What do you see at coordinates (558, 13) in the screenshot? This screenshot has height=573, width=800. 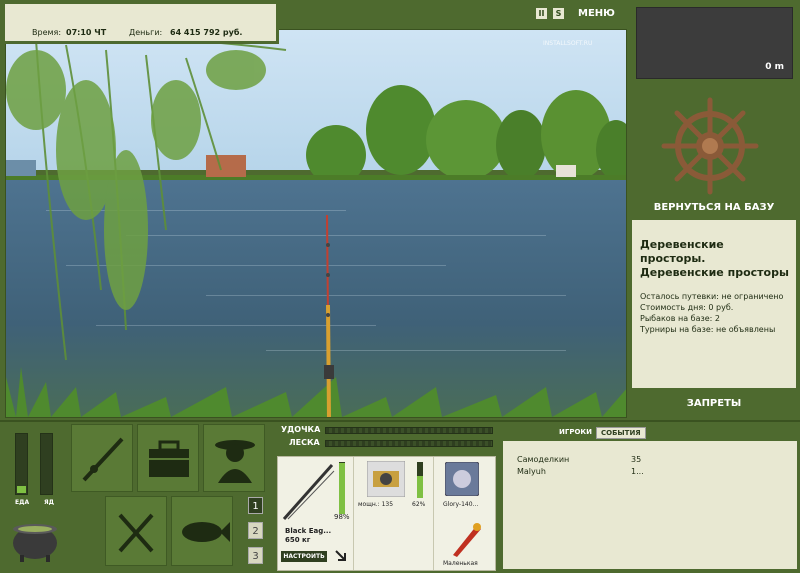 I see `sound-button: S` at bounding box center [558, 13].